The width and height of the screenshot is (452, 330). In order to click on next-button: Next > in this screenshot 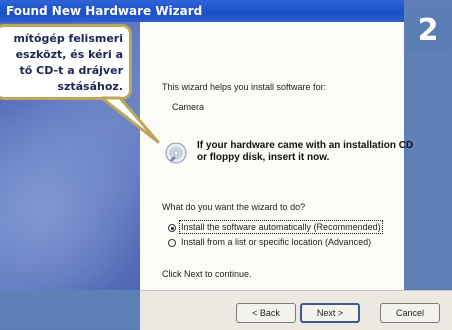, I will do `click(330, 313)`.